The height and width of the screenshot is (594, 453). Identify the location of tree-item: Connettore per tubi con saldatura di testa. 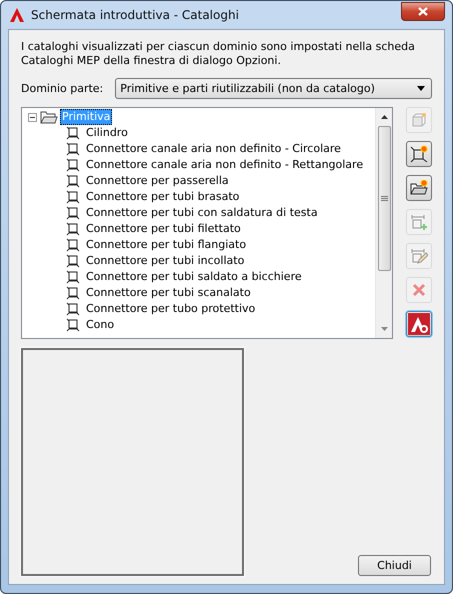
(202, 213).